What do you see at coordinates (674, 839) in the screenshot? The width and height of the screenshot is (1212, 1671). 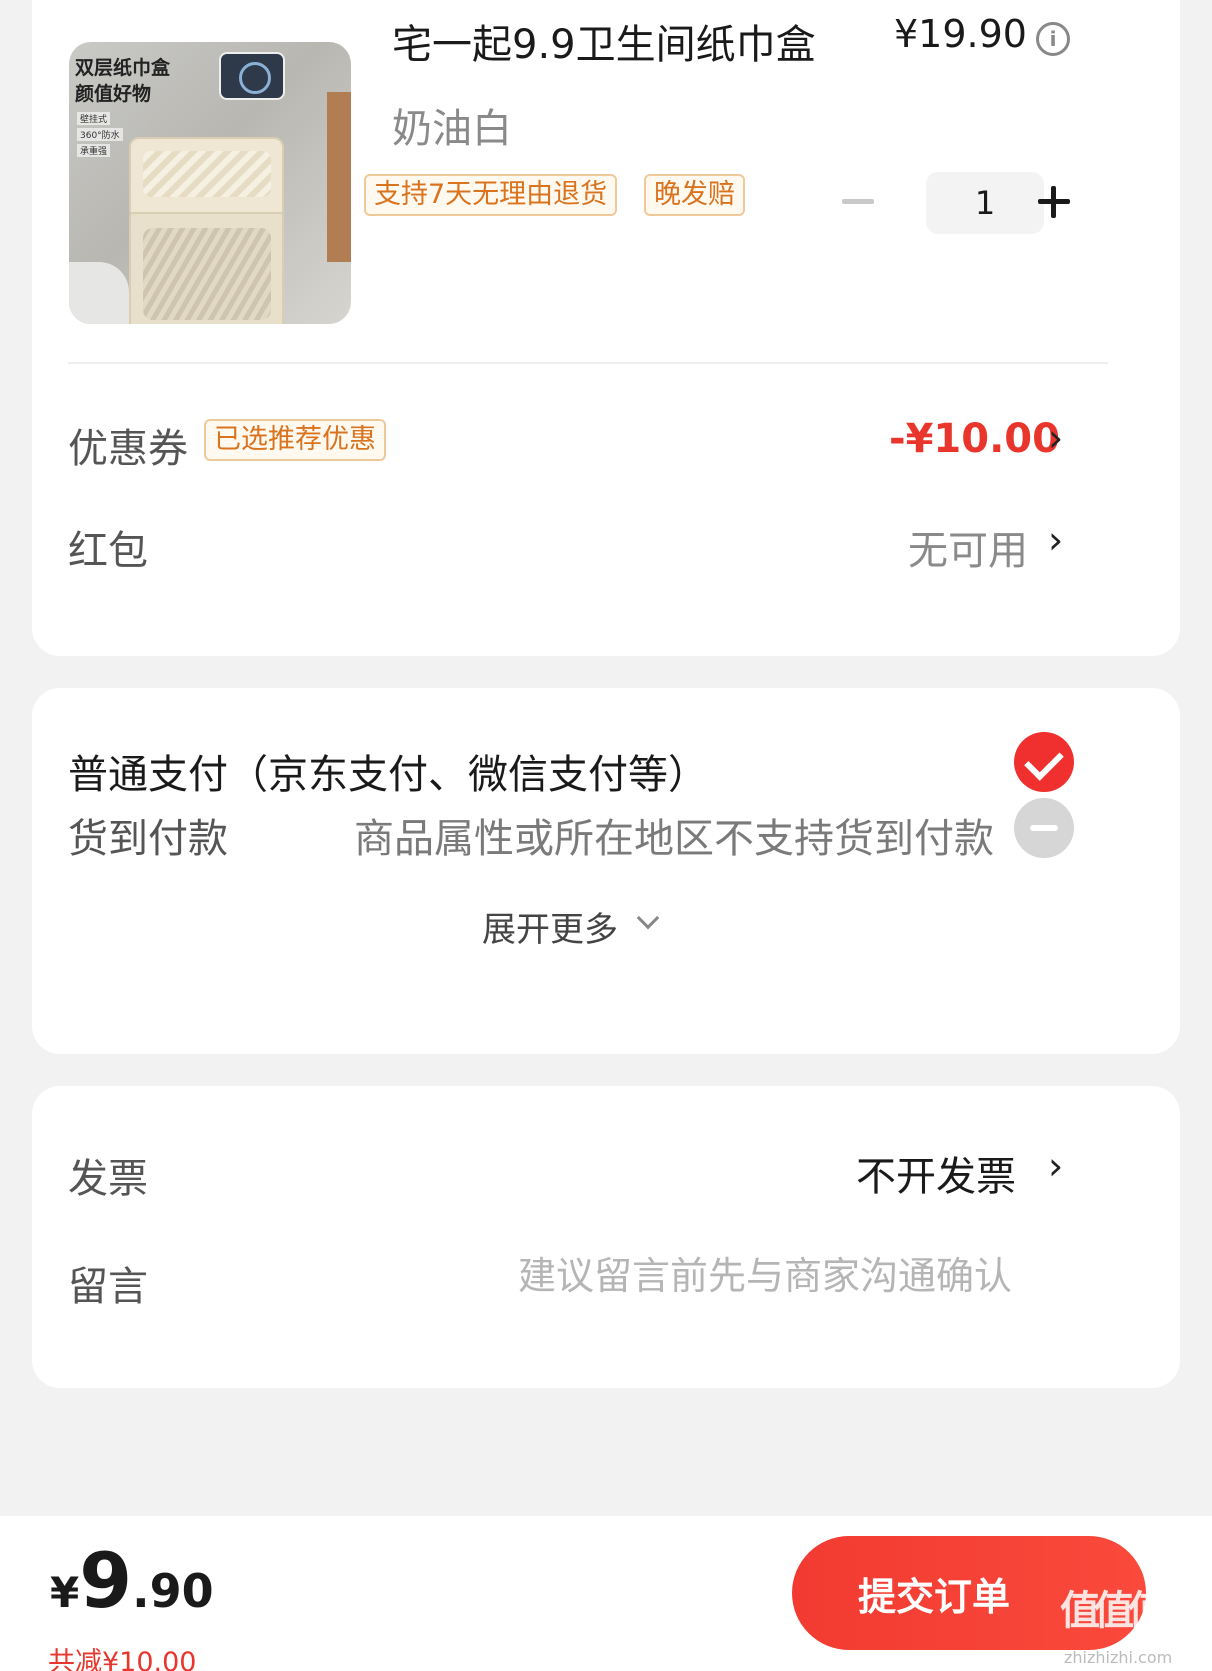 I see `cod-unavailable-note: 商品属性或所在地区不支持货到付款` at bounding box center [674, 839].